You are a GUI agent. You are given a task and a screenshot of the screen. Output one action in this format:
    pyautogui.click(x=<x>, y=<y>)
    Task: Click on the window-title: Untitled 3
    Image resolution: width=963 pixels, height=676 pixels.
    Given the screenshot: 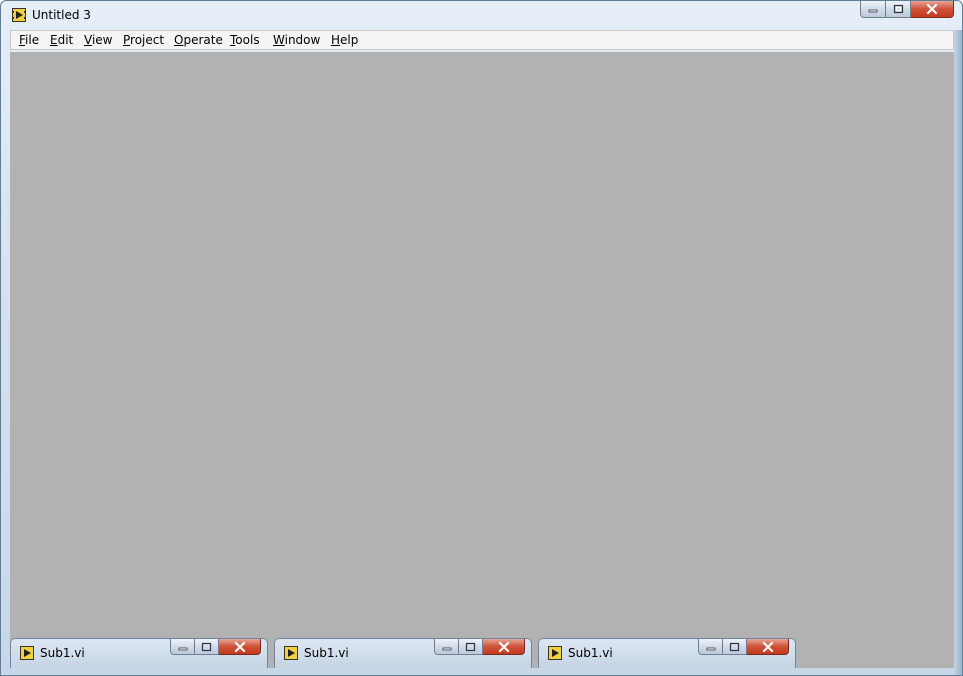 What is the action you would take?
    pyautogui.click(x=61, y=15)
    